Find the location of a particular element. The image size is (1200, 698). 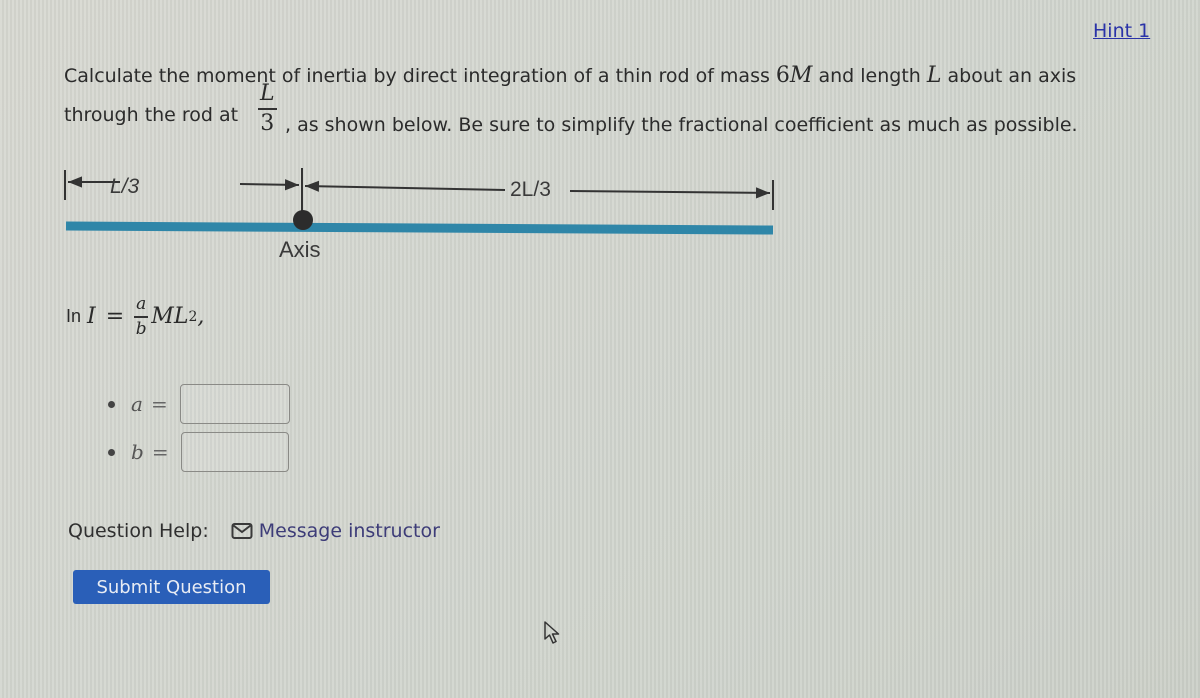

mass-variable: M is located at coordinates (801, 75).